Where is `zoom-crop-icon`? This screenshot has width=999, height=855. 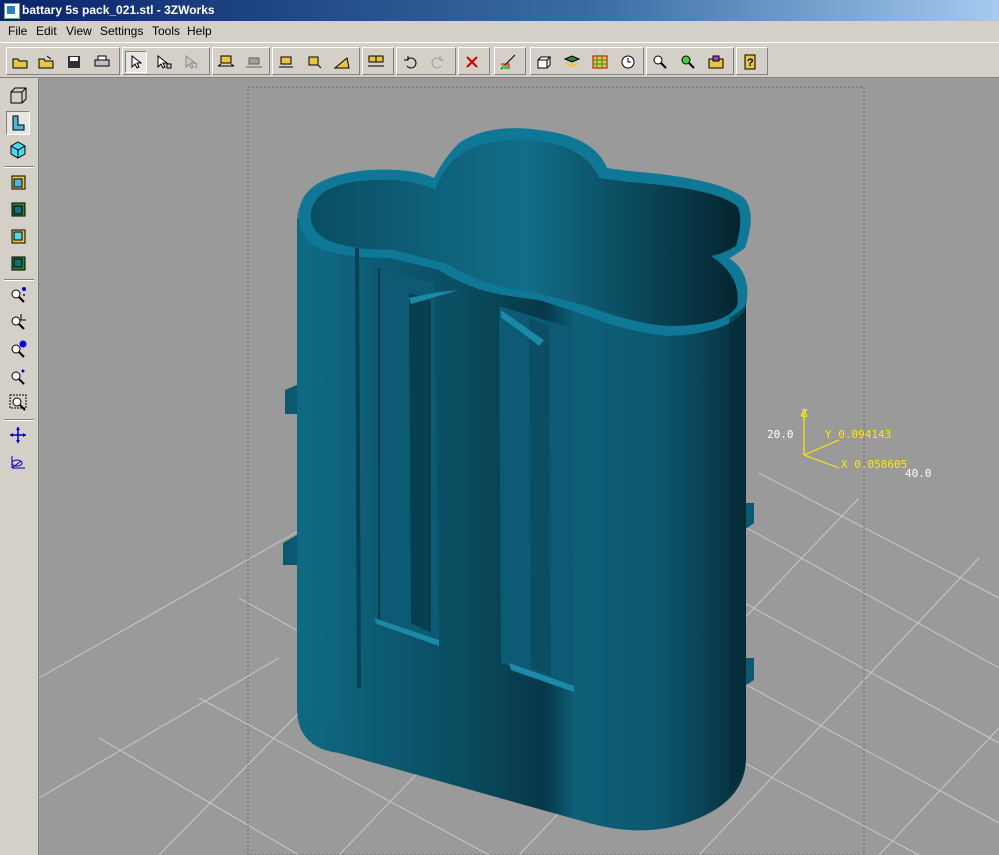 zoom-crop-icon is located at coordinates (18, 322).